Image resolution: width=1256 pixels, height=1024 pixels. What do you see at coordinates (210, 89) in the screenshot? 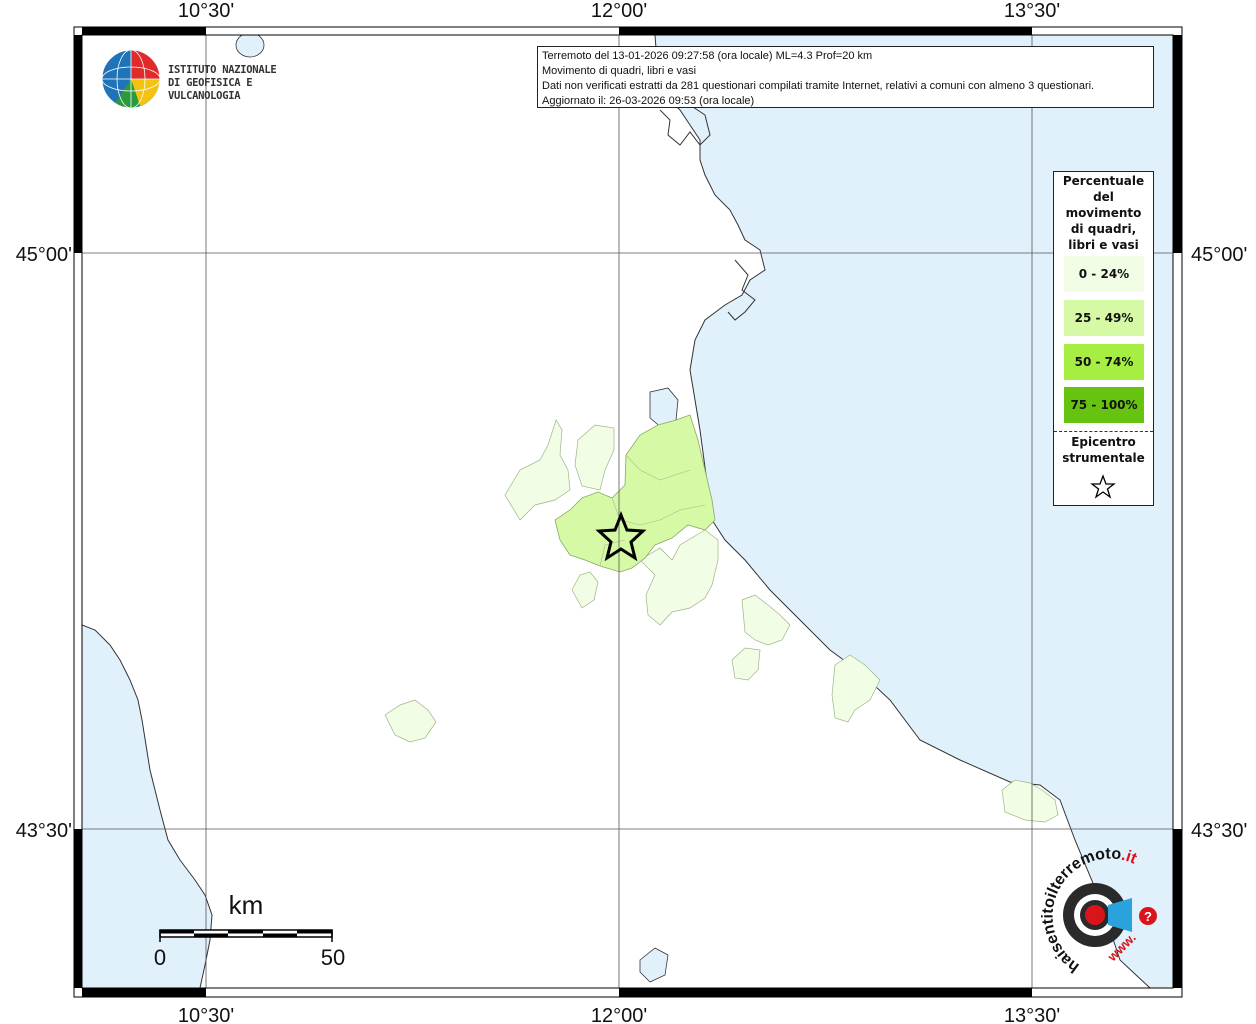
I see `logo-line2: DI GEOFISICA E VULCANOLOGIA` at bounding box center [210, 89].